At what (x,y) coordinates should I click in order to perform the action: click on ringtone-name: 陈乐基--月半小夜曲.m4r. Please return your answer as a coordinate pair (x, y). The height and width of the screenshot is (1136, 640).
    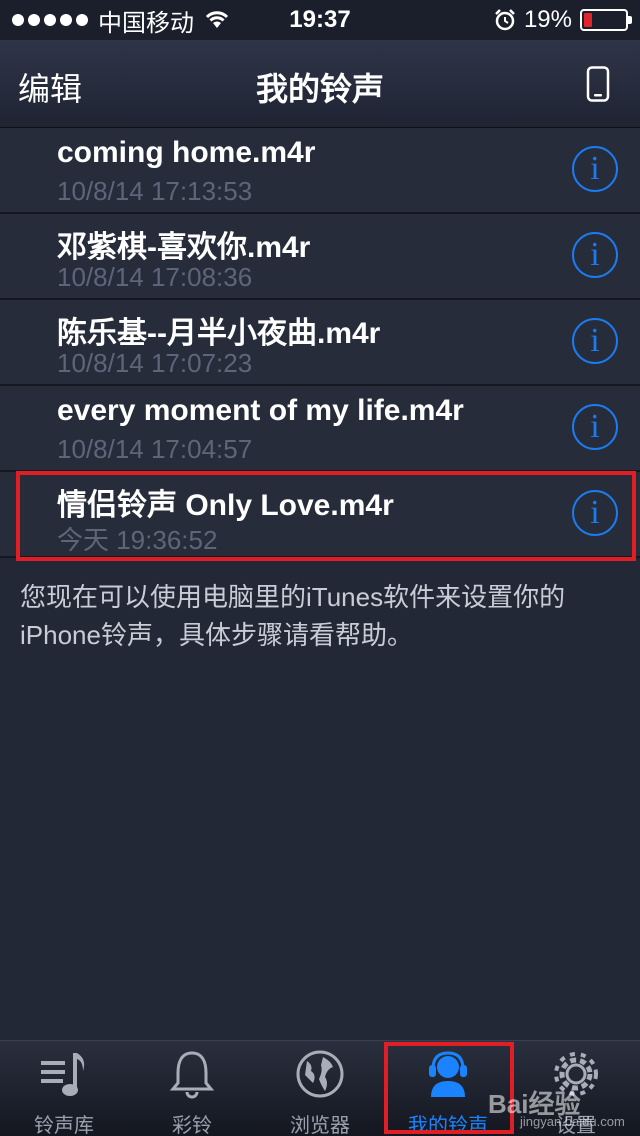
    Looking at the image, I should click on (219, 333).